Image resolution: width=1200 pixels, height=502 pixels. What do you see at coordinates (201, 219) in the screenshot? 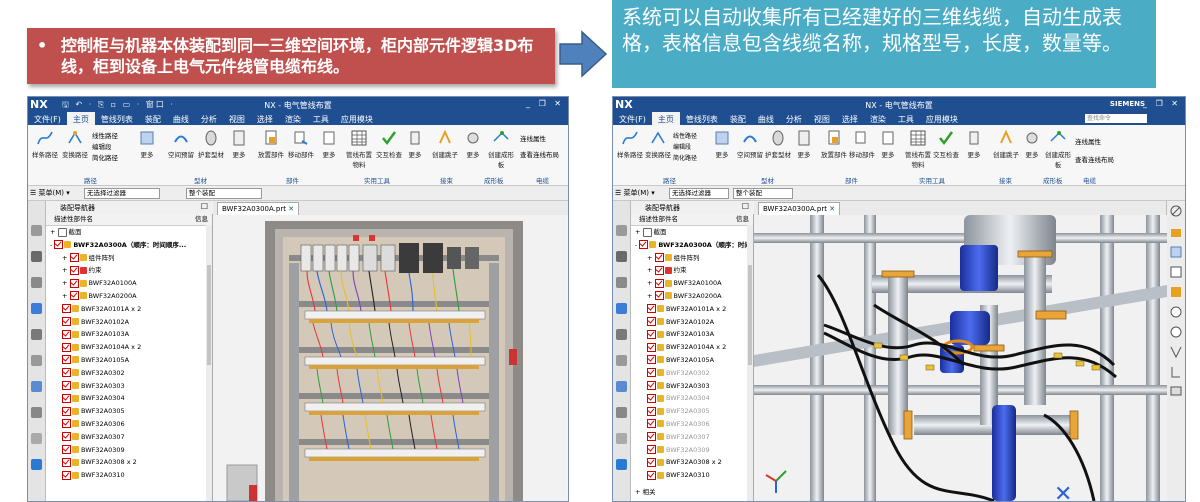
I see `column-info: 信息` at bounding box center [201, 219].